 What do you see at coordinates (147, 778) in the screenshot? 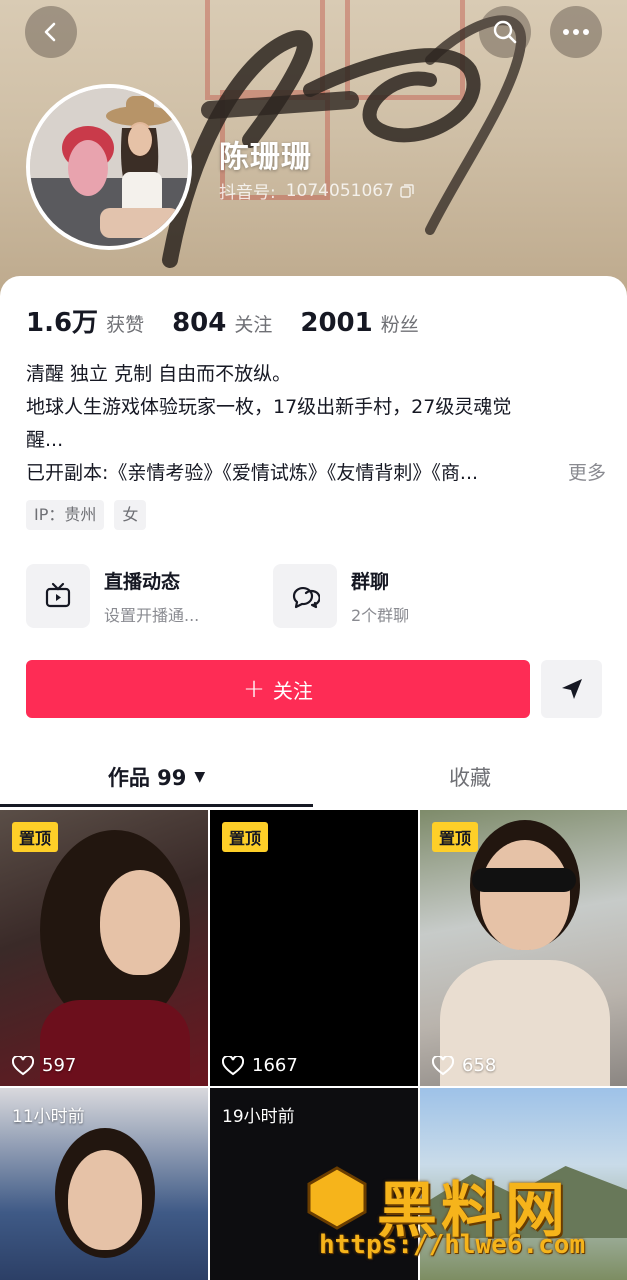
I see `tab-works-label: 作品 99` at bounding box center [147, 778].